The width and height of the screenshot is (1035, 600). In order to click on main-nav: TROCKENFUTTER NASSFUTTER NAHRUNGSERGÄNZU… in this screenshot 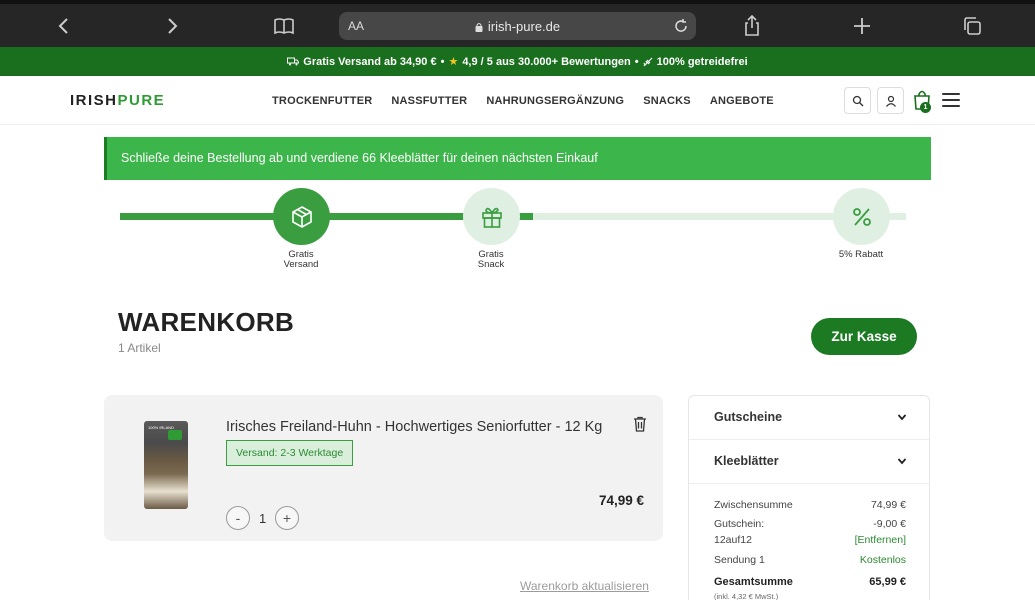, I will do `click(523, 101)`.